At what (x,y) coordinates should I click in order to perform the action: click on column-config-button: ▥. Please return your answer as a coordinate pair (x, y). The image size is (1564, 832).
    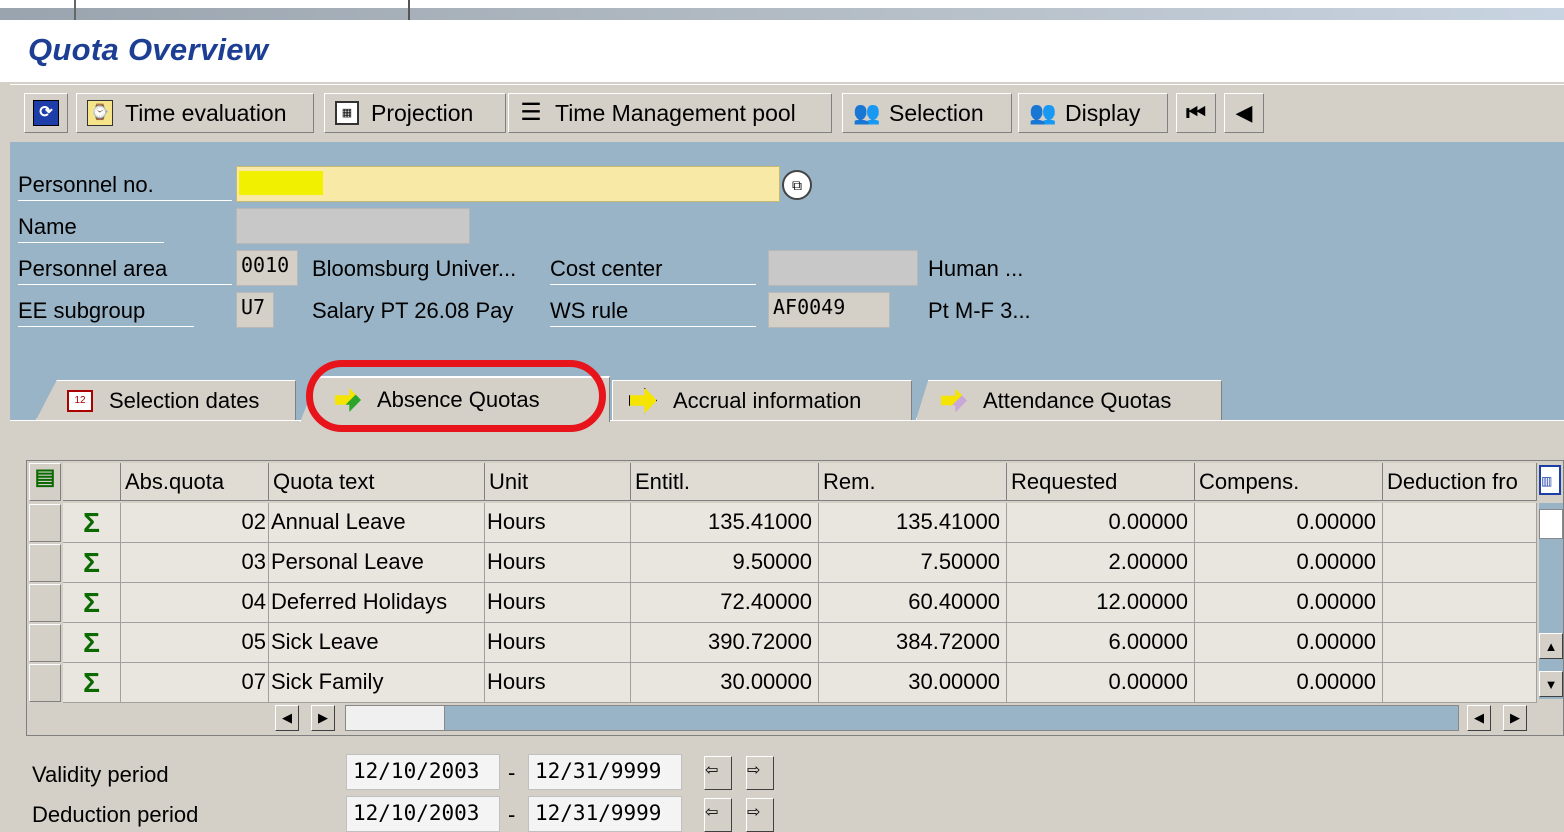
    Looking at the image, I should click on (1550, 480).